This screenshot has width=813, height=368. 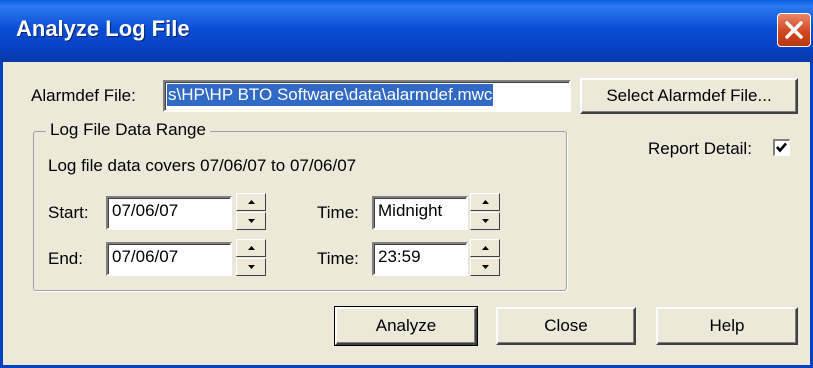 I want to click on report-detail-label: Report Detail:, so click(x=700, y=148).